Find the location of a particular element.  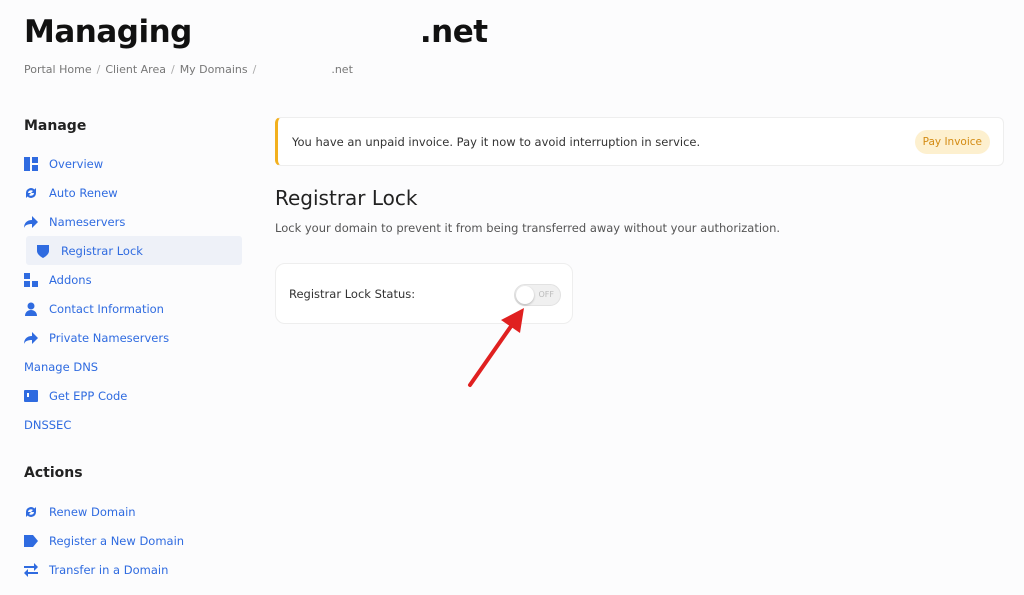

sidebar-item-registrar-lock: Registrar Lock is located at coordinates (134, 250).